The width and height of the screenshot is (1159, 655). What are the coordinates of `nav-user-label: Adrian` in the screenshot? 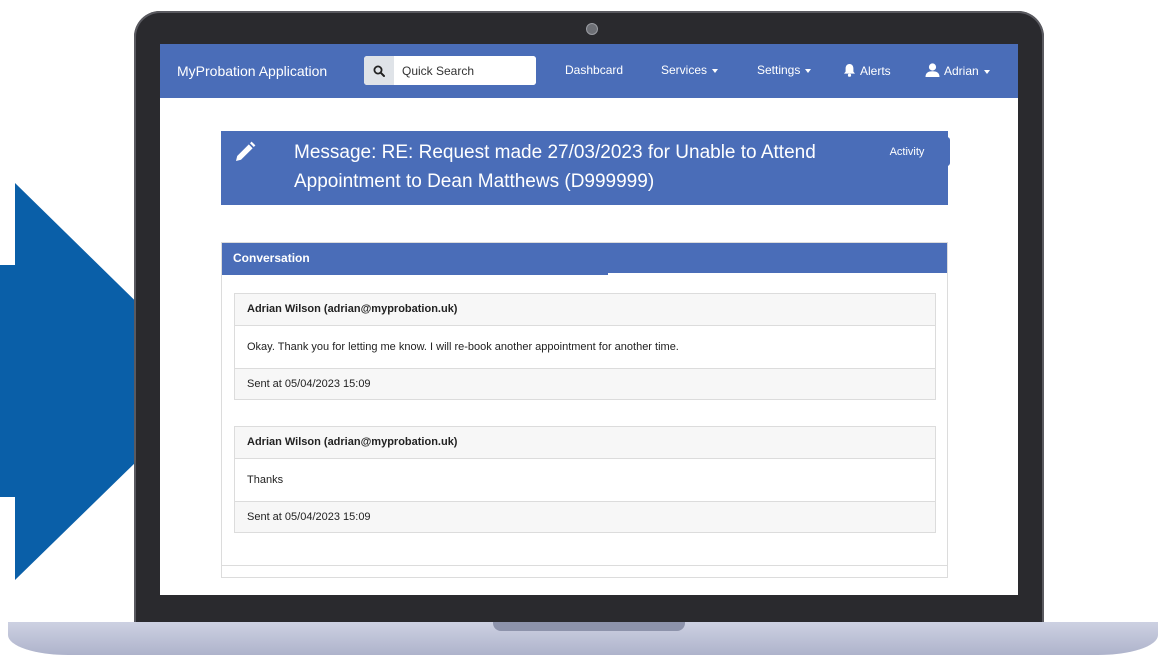 It's located at (961, 71).